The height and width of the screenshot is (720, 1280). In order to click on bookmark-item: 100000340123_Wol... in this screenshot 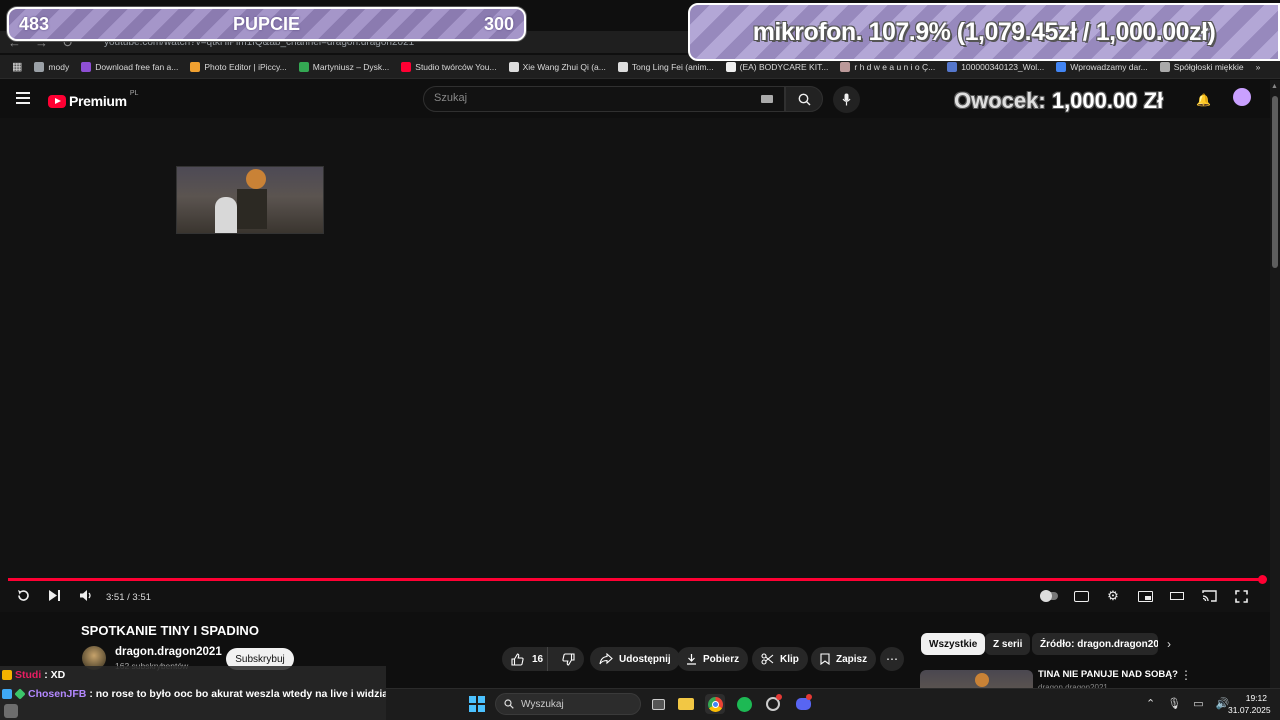, I will do `click(995, 66)`.